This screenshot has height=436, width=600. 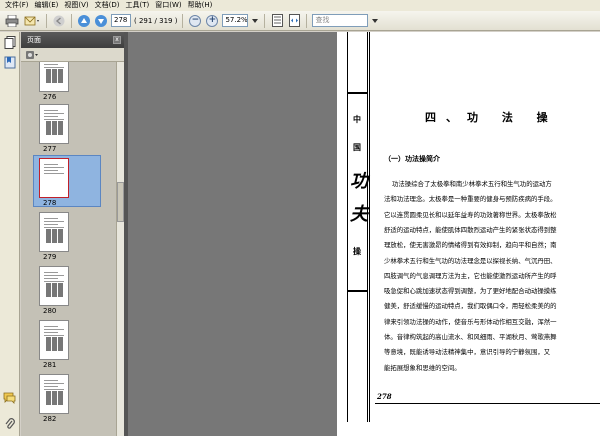 What do you see at coordinates (50, 257) in the screenshot?
I see `thumbnail-label: 279` at bounding box center [50, 257].